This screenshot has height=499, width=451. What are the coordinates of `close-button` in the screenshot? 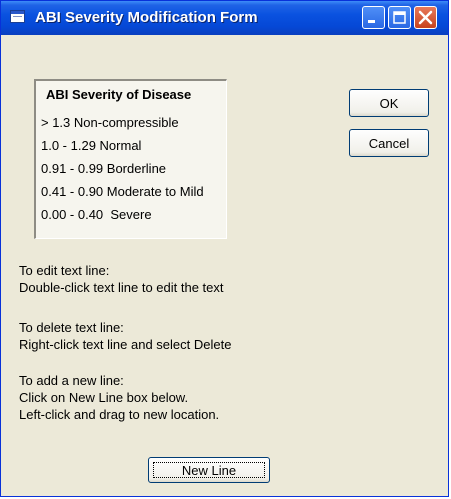 It's located at (425, 17).